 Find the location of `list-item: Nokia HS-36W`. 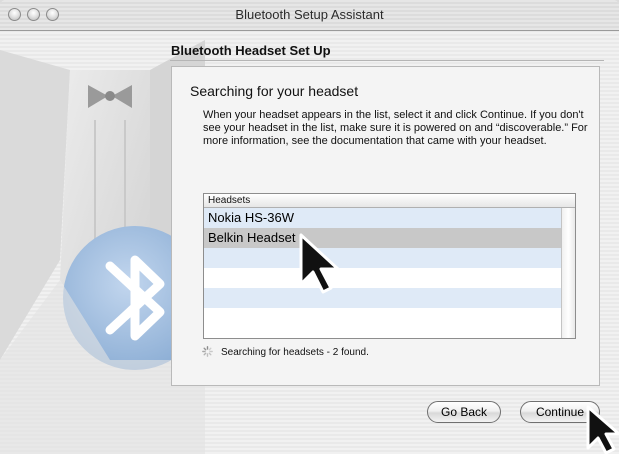

list-item: Nokia HS-36W is located at coordinates (382, 218).